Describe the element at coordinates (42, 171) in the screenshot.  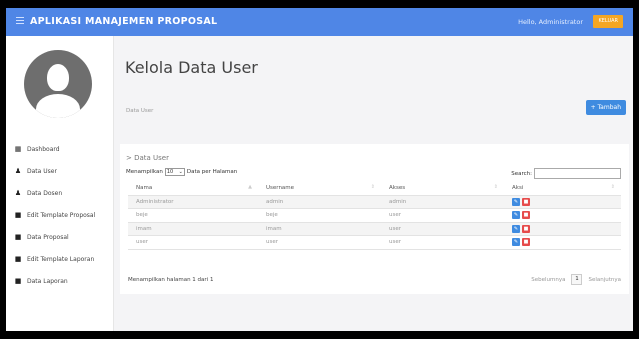
I see `sidebar-item-label: Data User` at that location.